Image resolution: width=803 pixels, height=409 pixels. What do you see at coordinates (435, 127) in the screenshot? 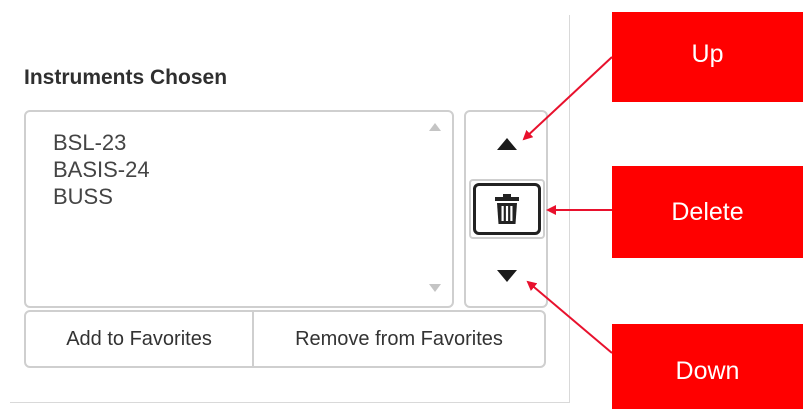
I see `scrollbar-up-arrow-icon` at bounding box center [435, 127].